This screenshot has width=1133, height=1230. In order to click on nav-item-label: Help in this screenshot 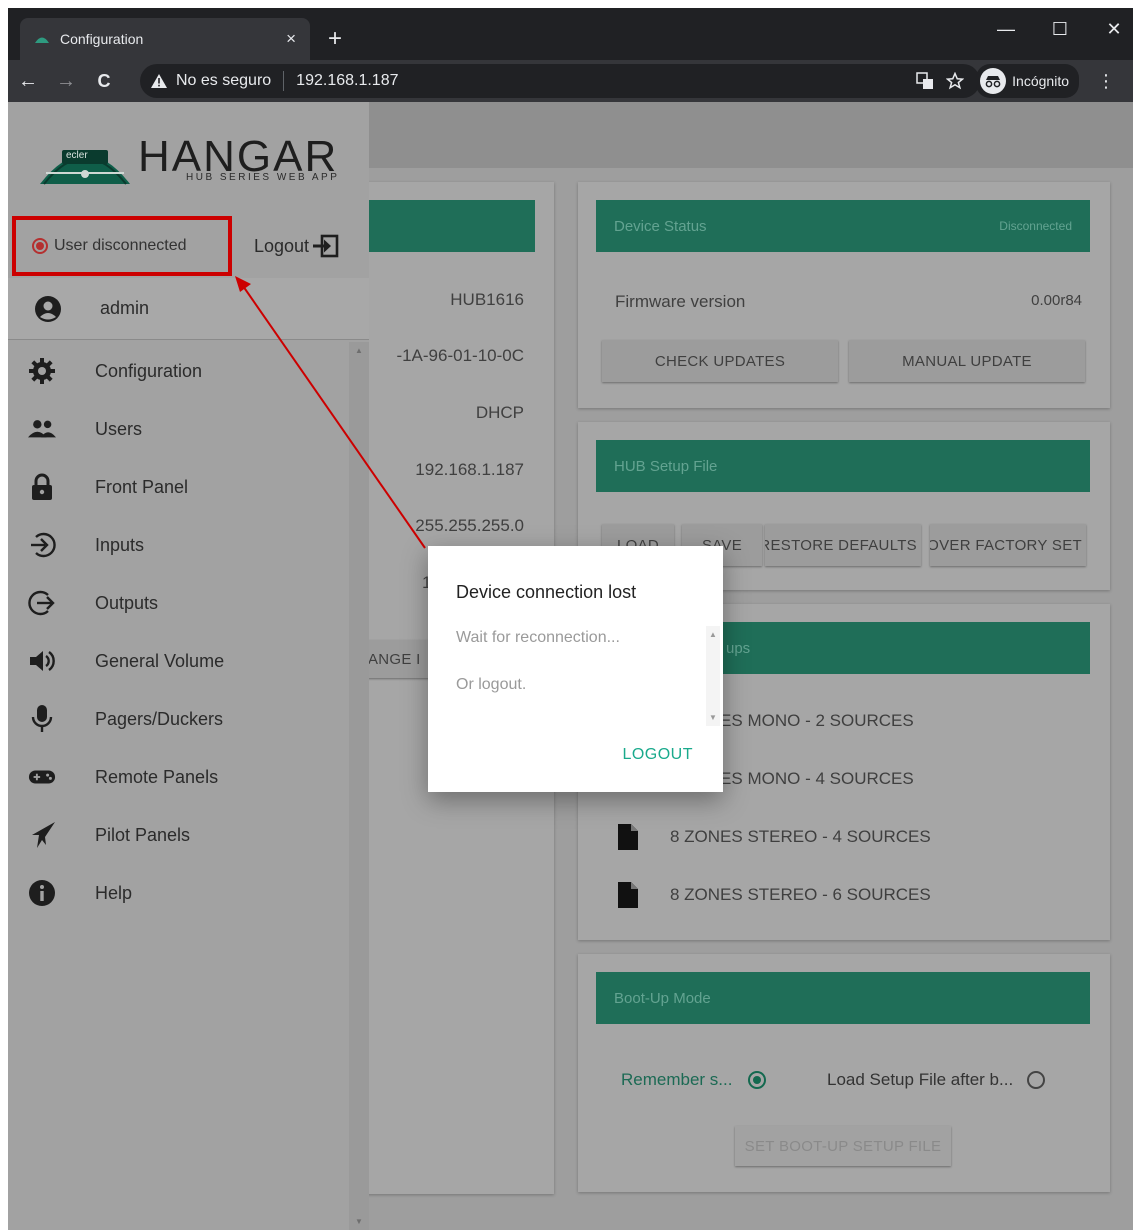, I will do `click(114, 892)`.